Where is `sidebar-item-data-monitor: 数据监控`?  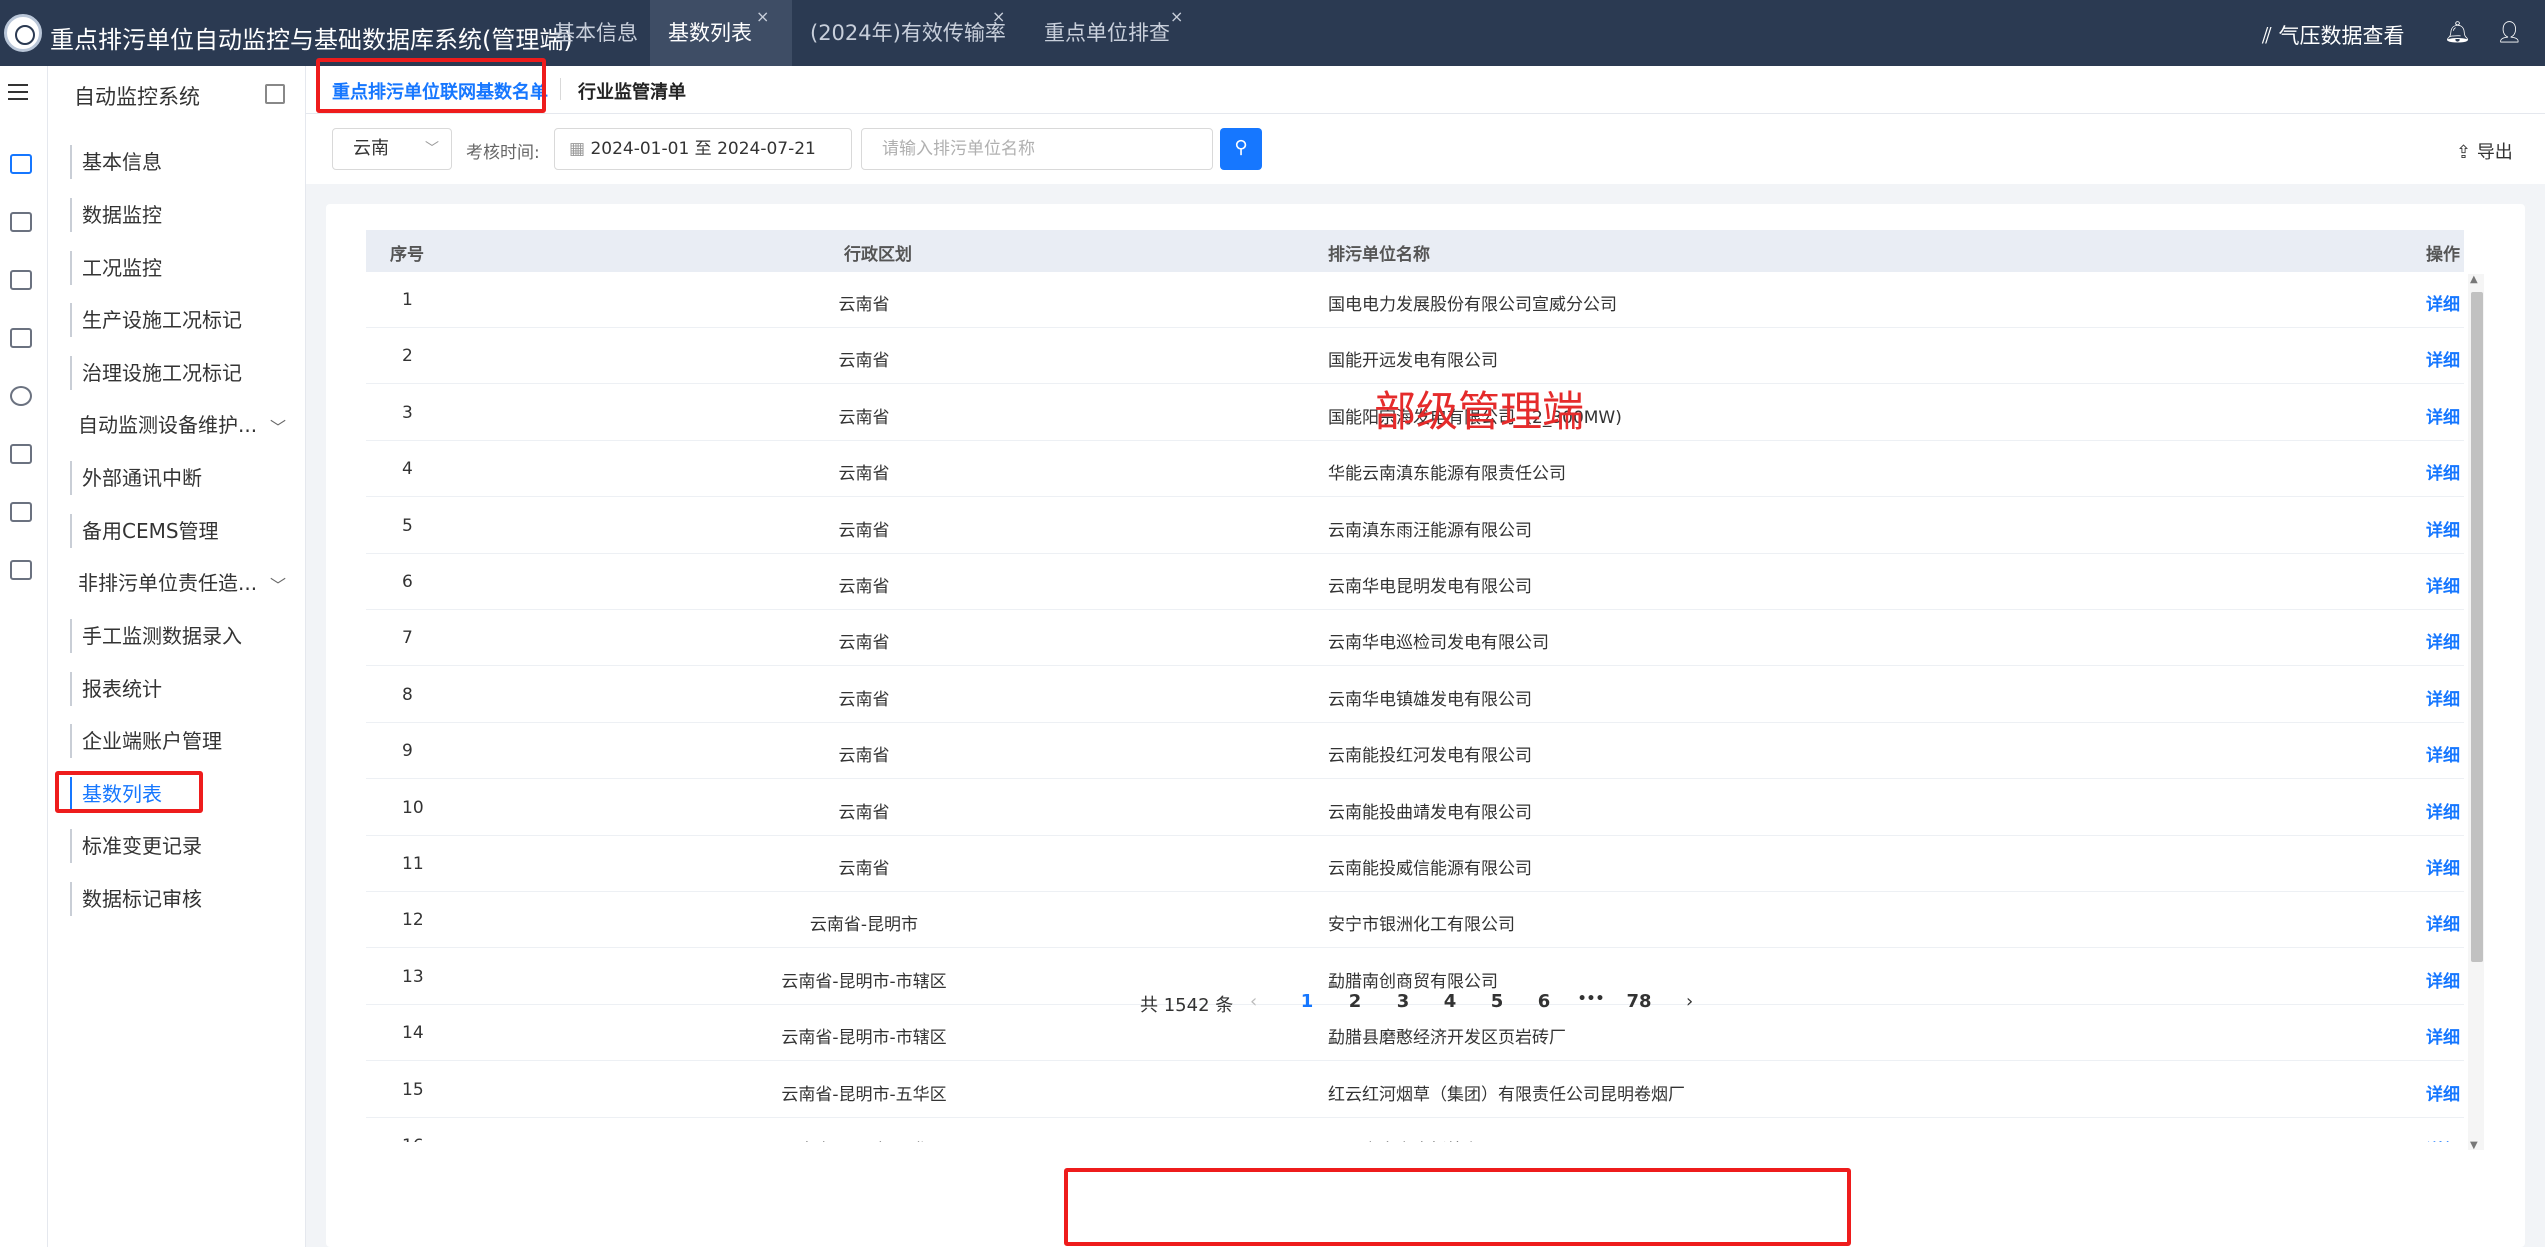
sidebar-item-data-monitor: 数据监控 is located at coordinates (116, 215).